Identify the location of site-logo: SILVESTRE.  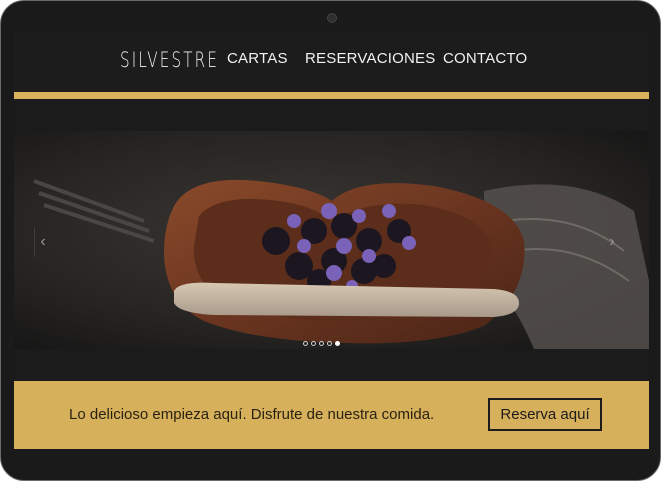
(169, 60).